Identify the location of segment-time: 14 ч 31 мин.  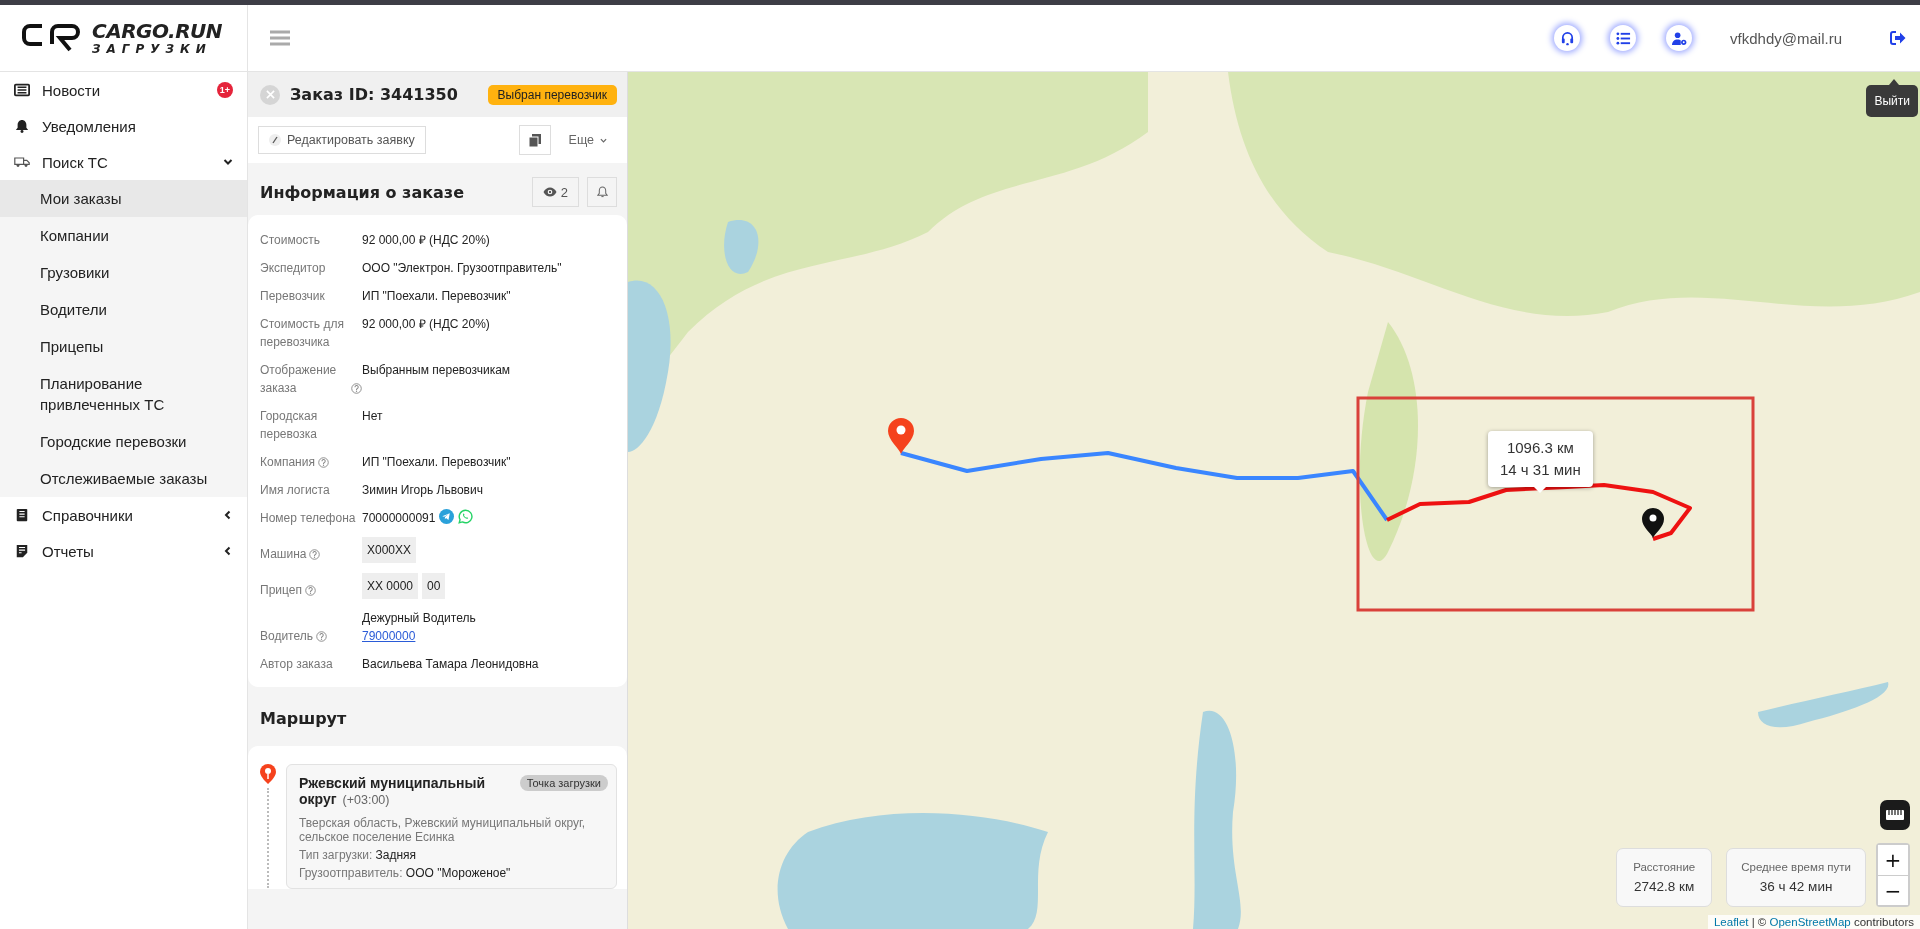
(1540, 470).